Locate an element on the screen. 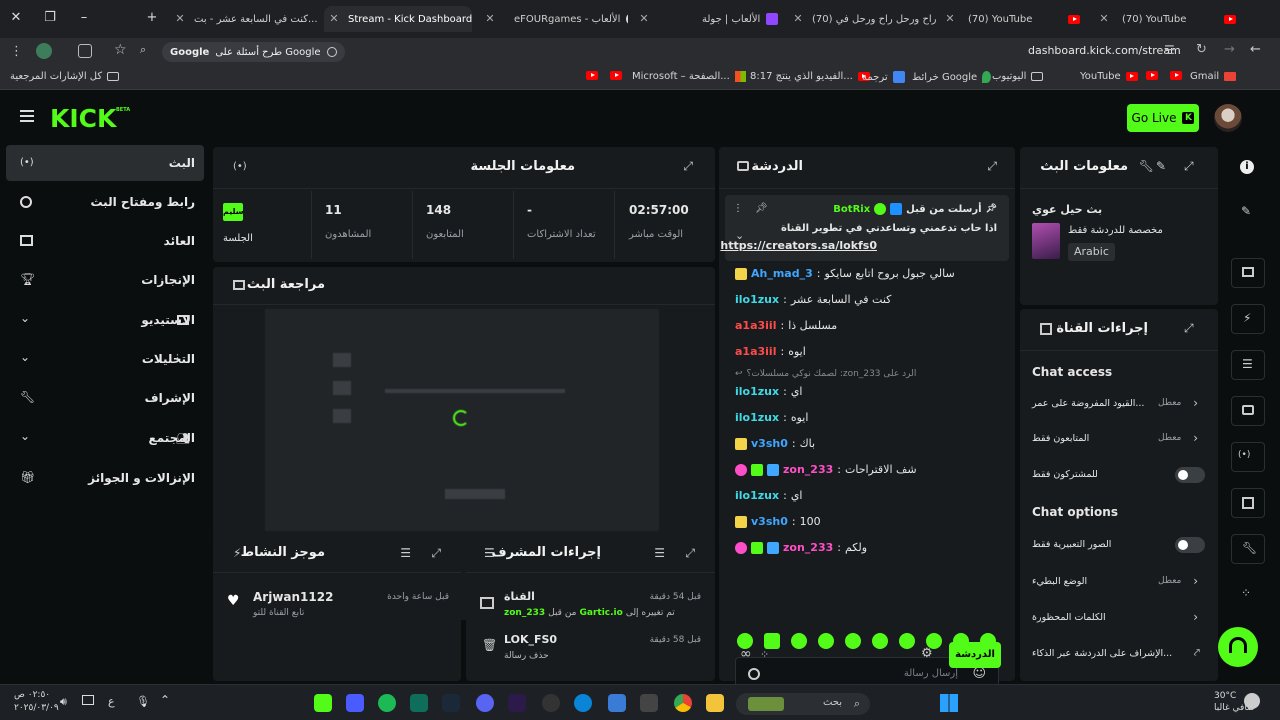 The image size is (1280, 720). rail-activity-button: ⚡︎ is located at coordinates (1248, 319).